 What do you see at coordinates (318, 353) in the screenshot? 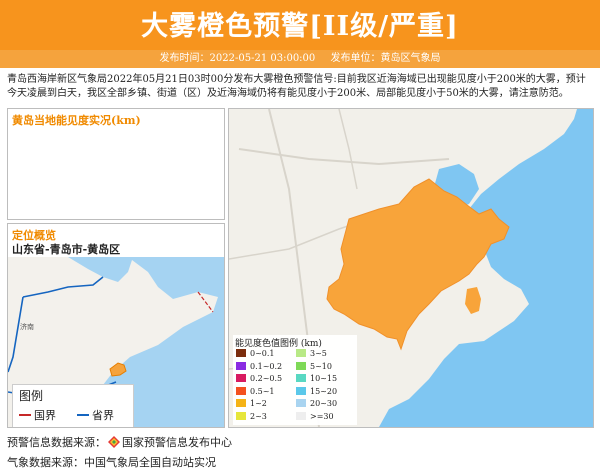
I see `visibility-legend-label: 3~5` at bounding box center [318, 353].